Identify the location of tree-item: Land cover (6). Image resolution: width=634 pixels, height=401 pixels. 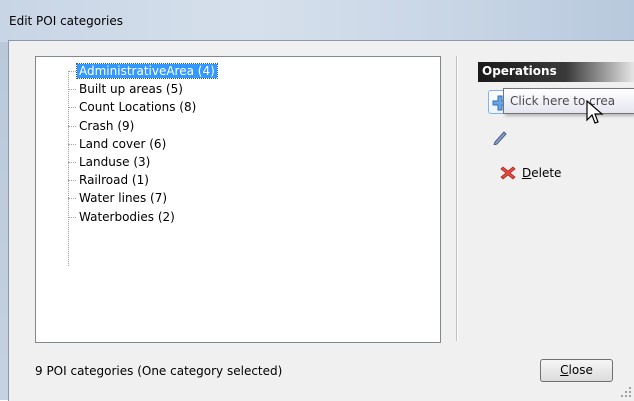
(118, 144).